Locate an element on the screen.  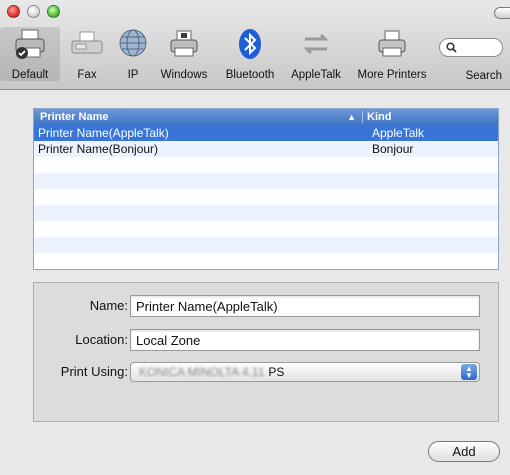
toolbar-item-bluetooth: Bluetooth is located at coordinates (250, 54).